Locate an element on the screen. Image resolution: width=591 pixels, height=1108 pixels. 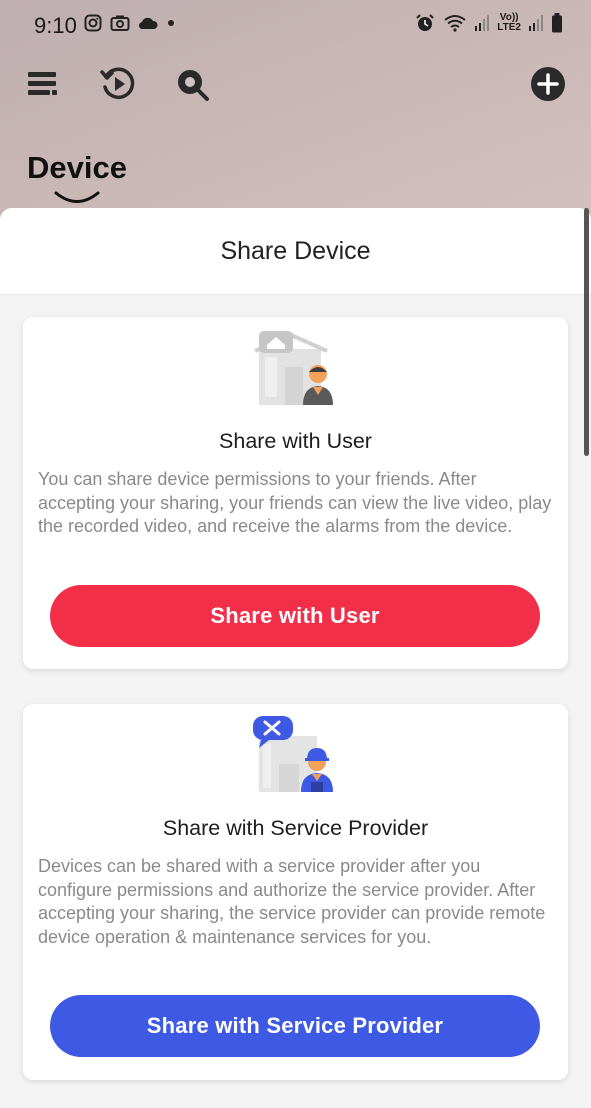
status-time: 9:10 is located at coordinates (55, 25).